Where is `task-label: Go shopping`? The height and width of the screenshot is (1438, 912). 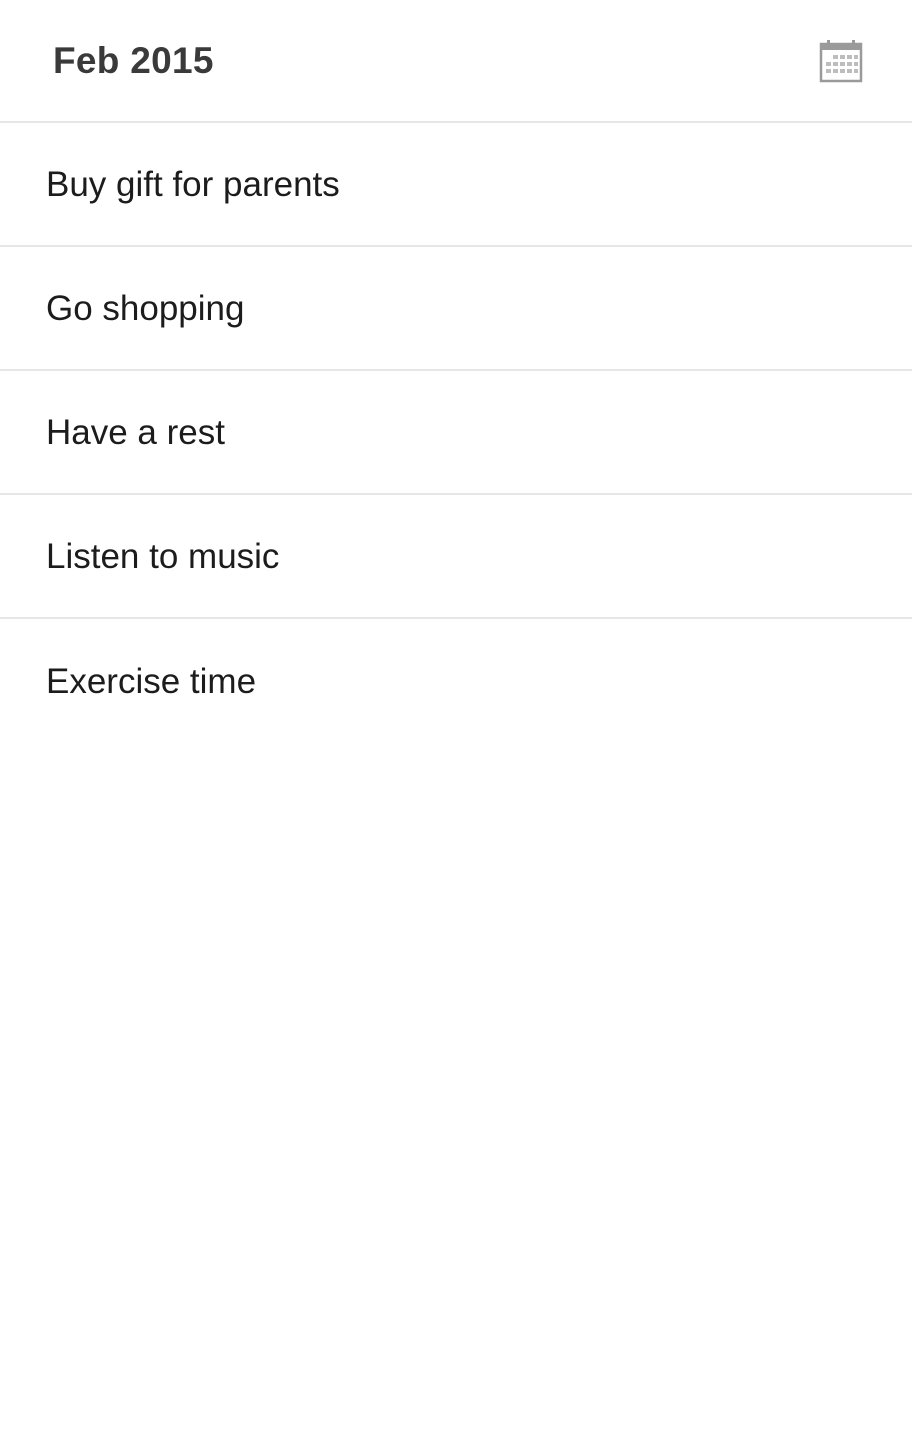 task-label: Go shopping is located at coordinates (145, 308).